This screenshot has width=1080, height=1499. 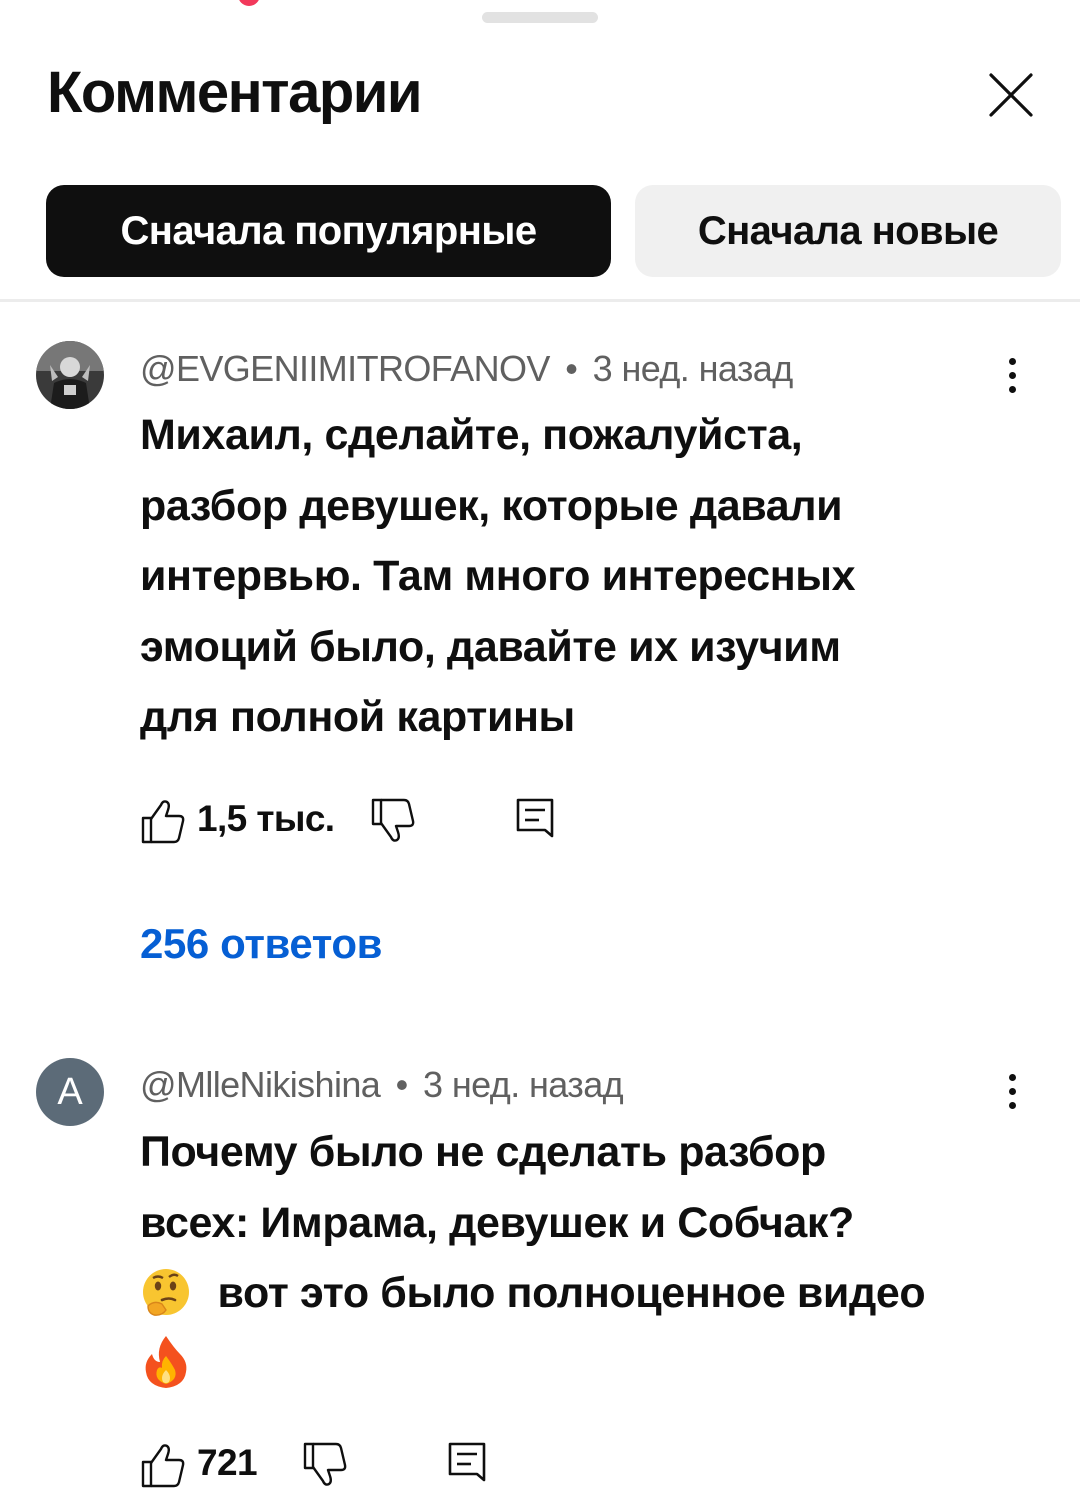 What do you see at coordinates (490, 646) in the screenshot?
I see `comment-line: эмоций было, давайте их изучим` at bounding box center [490, 646].